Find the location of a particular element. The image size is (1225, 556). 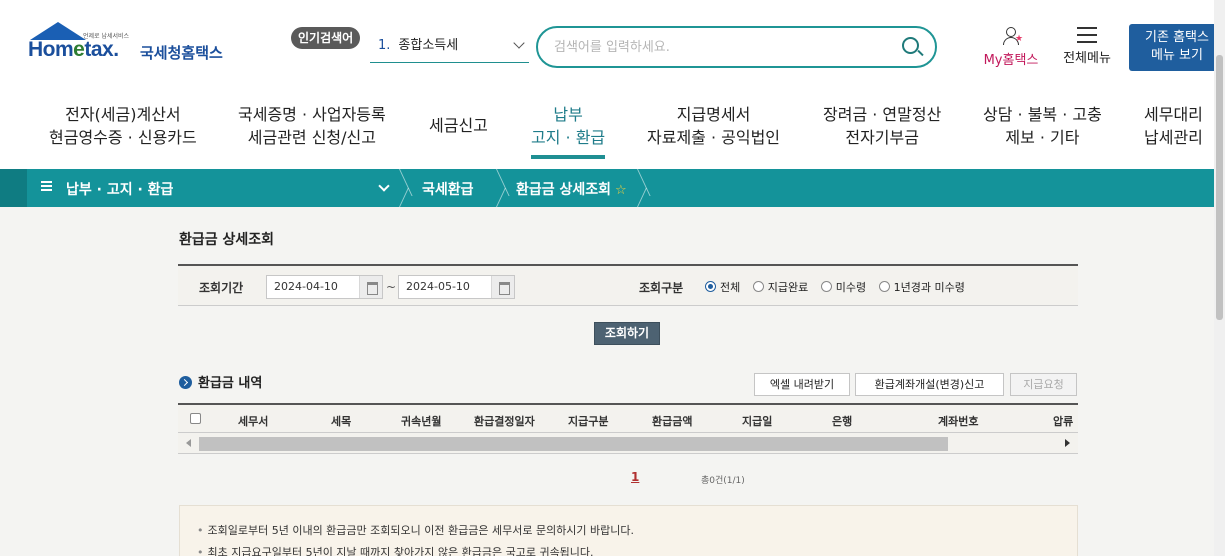

gnb-line1: 장려금 · 연말정산 is located at coordinates (882, 114).